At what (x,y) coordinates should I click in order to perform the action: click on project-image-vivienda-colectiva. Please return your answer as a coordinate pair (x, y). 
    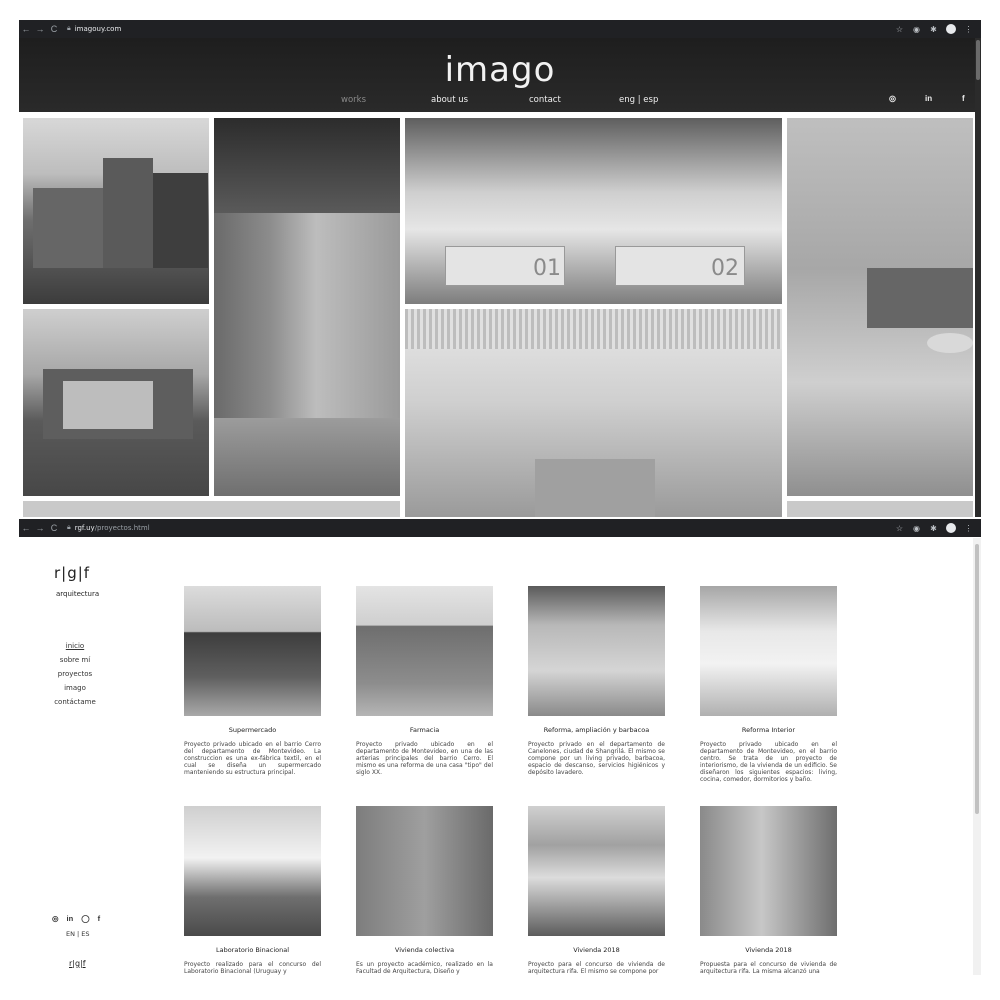
    Looking at the image, I should click on (424, 871).